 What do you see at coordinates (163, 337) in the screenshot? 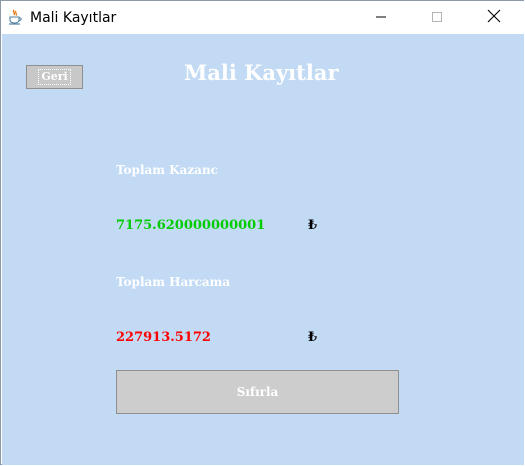
I see `total-expenses-value: 227913.5172` at bounding box center [163, 337].